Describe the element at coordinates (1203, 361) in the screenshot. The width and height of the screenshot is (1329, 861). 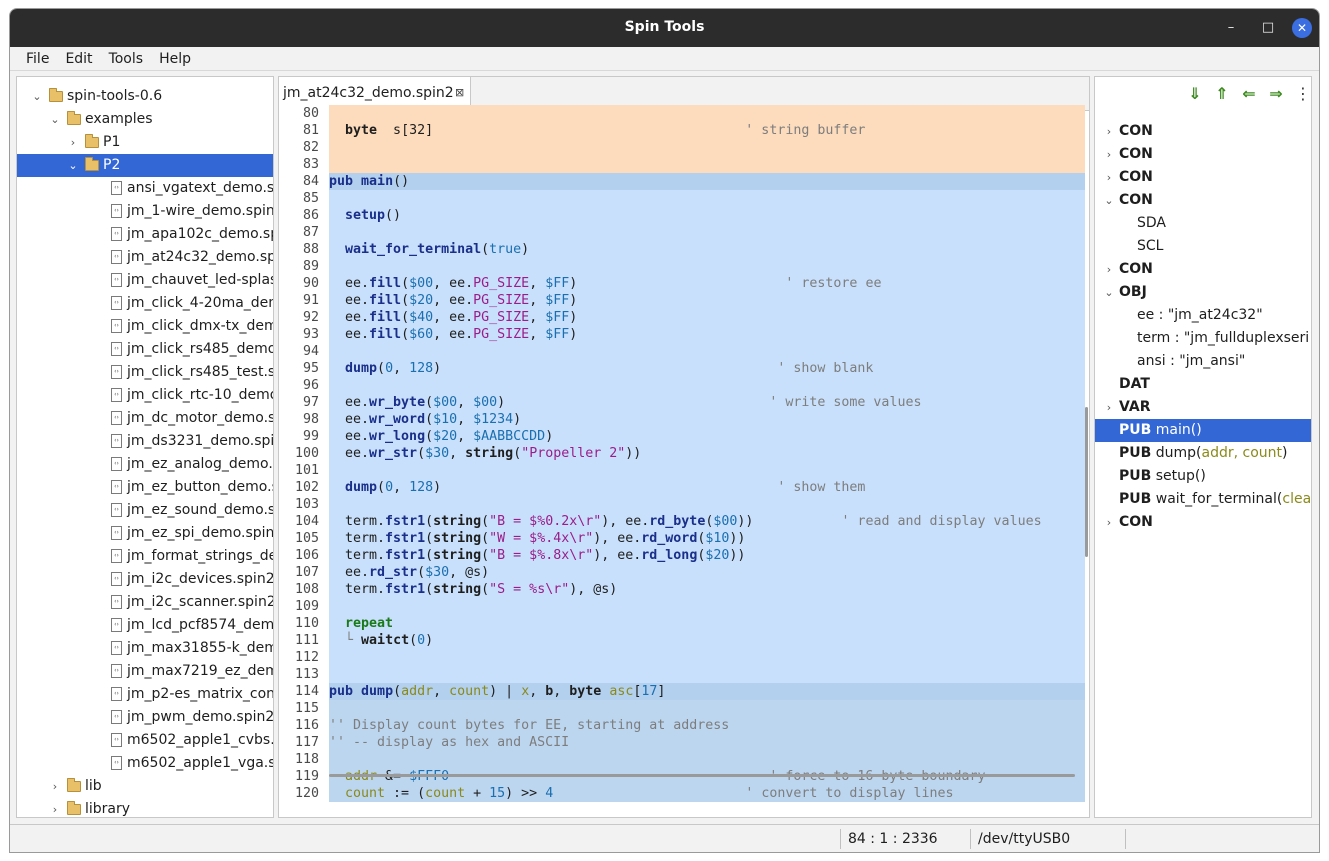
I see `outline-item: ansi : "jm_ansi"` at that location.